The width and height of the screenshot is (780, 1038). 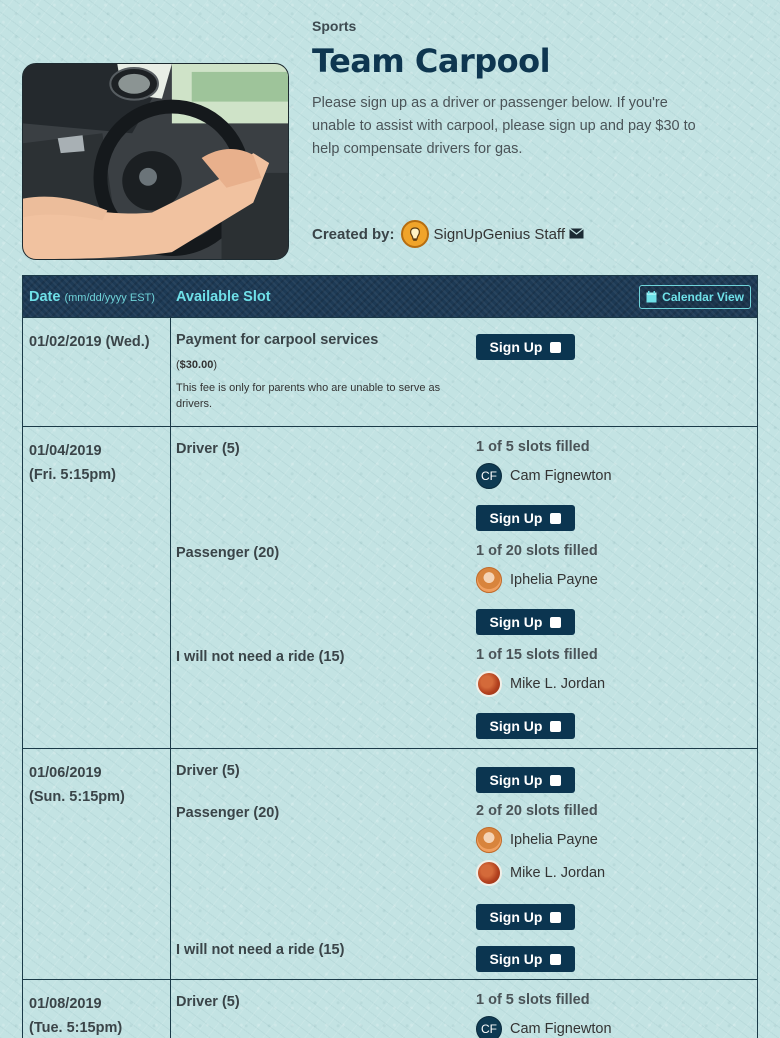 What do you see at coordinates (431, 61) in the screenshot?
I see `page-title: Team Carpool` at bounding box center [431, 61].